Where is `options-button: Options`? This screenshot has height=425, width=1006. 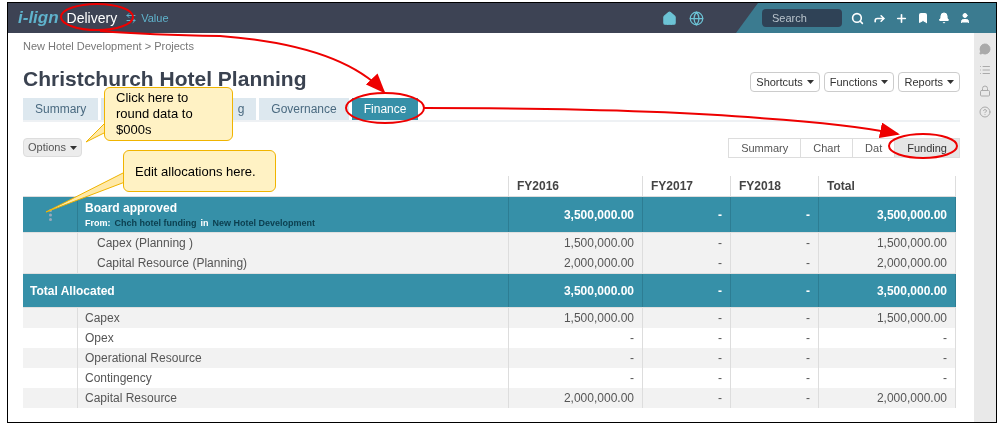 options-button: Options is located at coordinates (52, 147).